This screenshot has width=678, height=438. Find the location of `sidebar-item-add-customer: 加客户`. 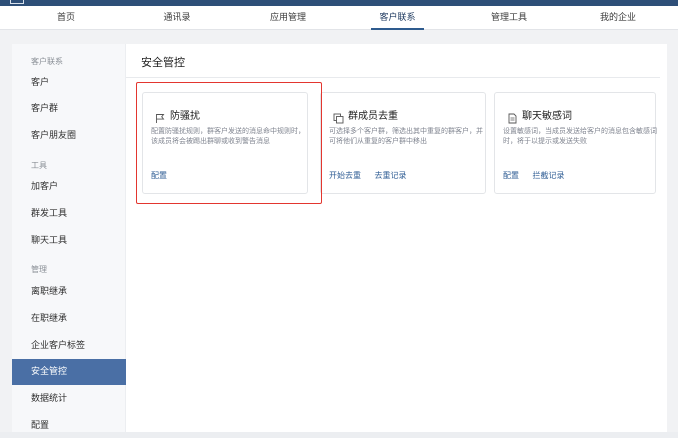

sidebar-item-add-customer: 加客户 is located at coordinates (69, 187).